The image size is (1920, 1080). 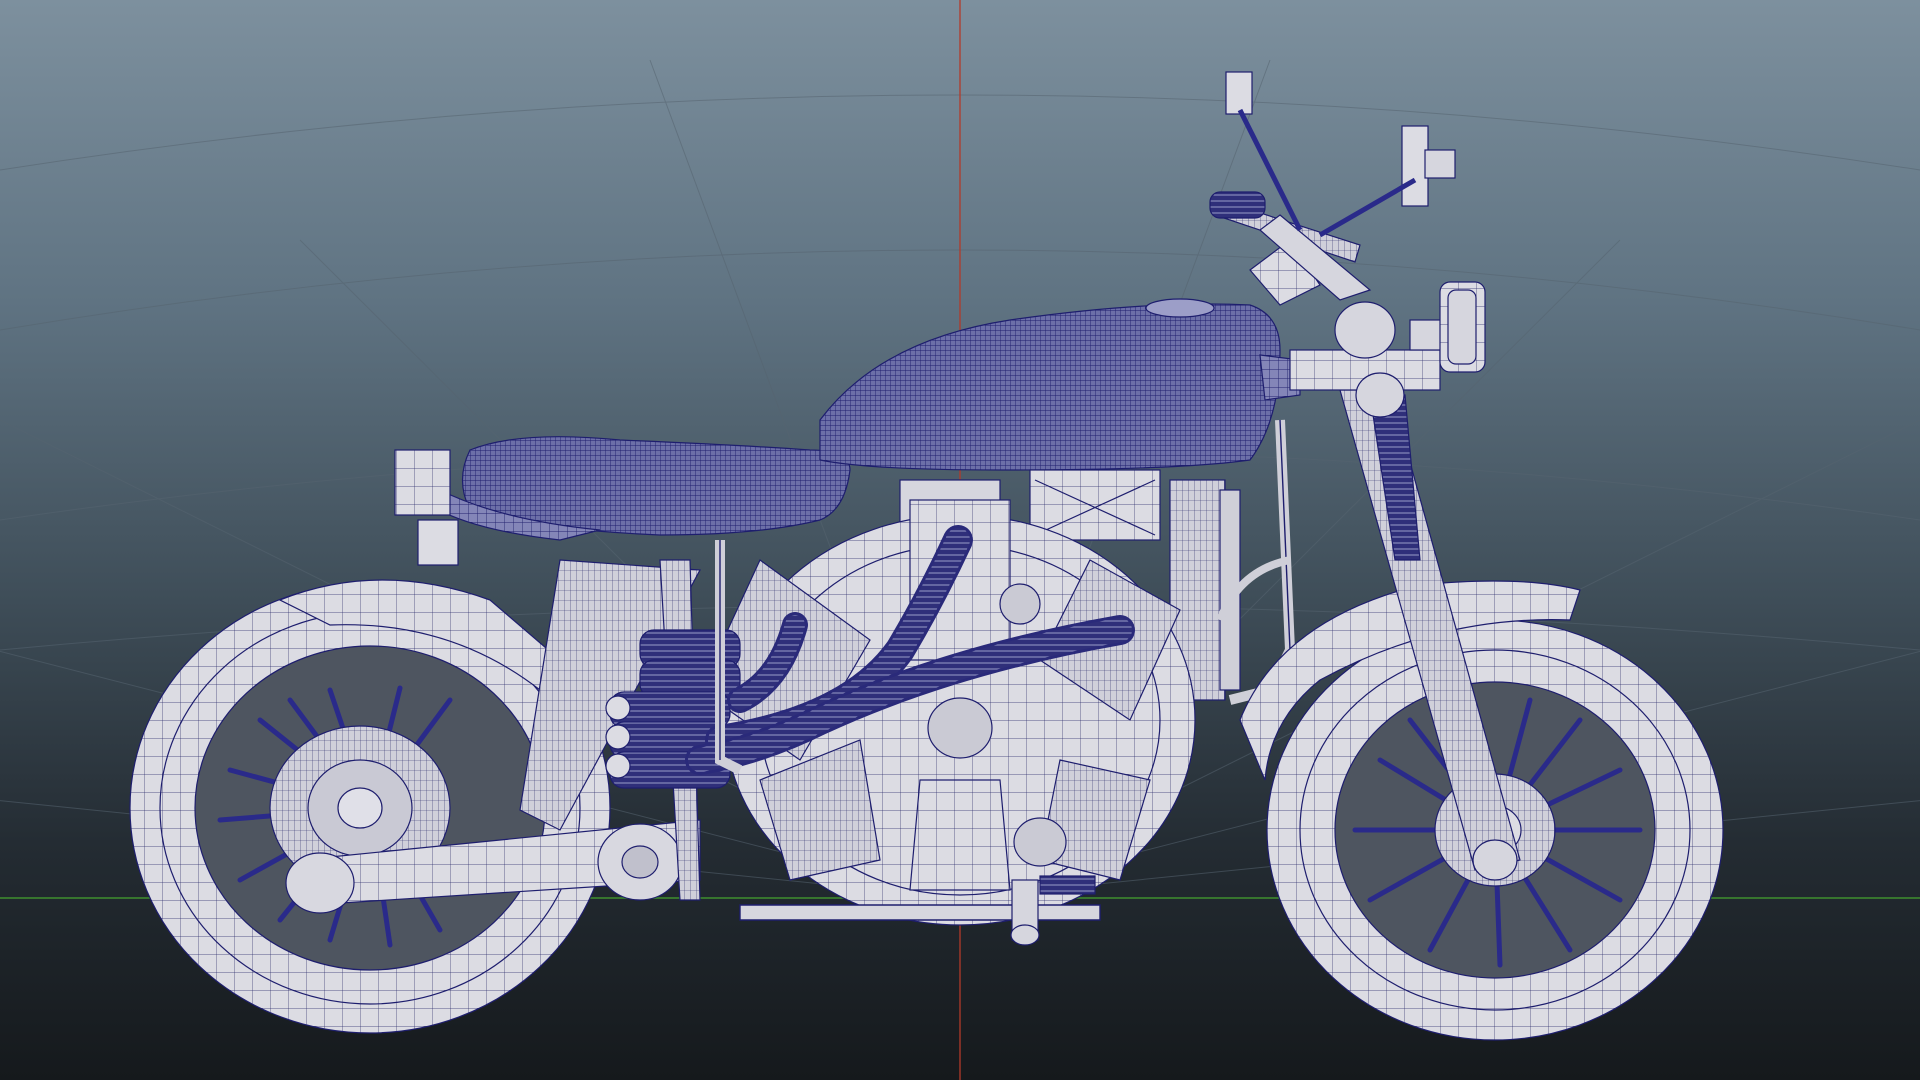 What do you see at coordinates (426, 507) in the screenshot?
I see `tail-light` at bounding box center [426, 507].